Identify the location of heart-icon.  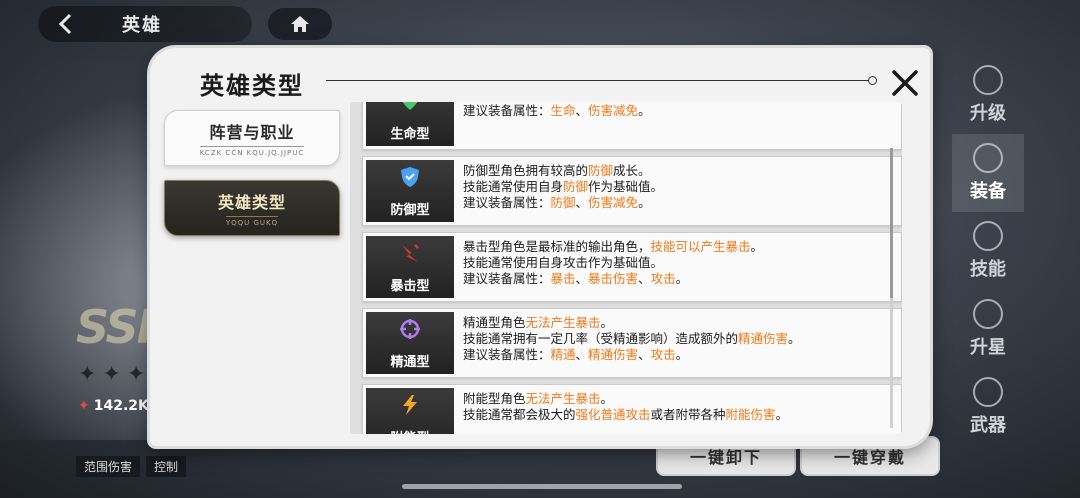
(410, 109).